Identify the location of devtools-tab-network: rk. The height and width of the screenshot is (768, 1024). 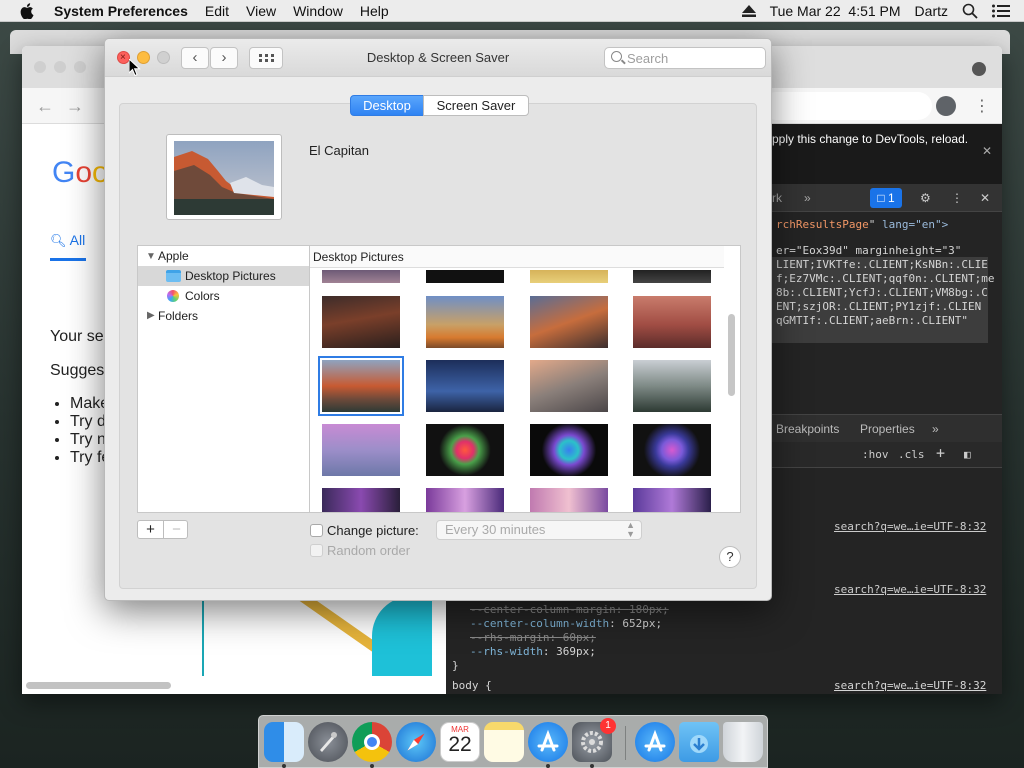
(777, 198).